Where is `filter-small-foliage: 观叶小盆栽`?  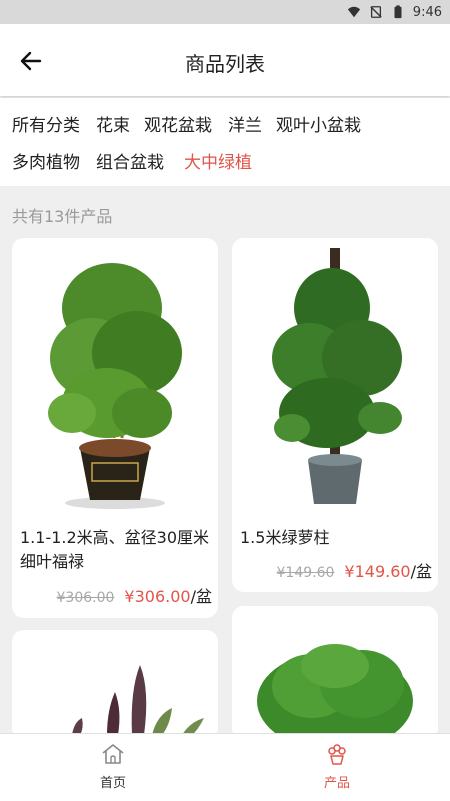
filter-small-foliage: 观叶小盆栽 is located at coordinates (318, 123).